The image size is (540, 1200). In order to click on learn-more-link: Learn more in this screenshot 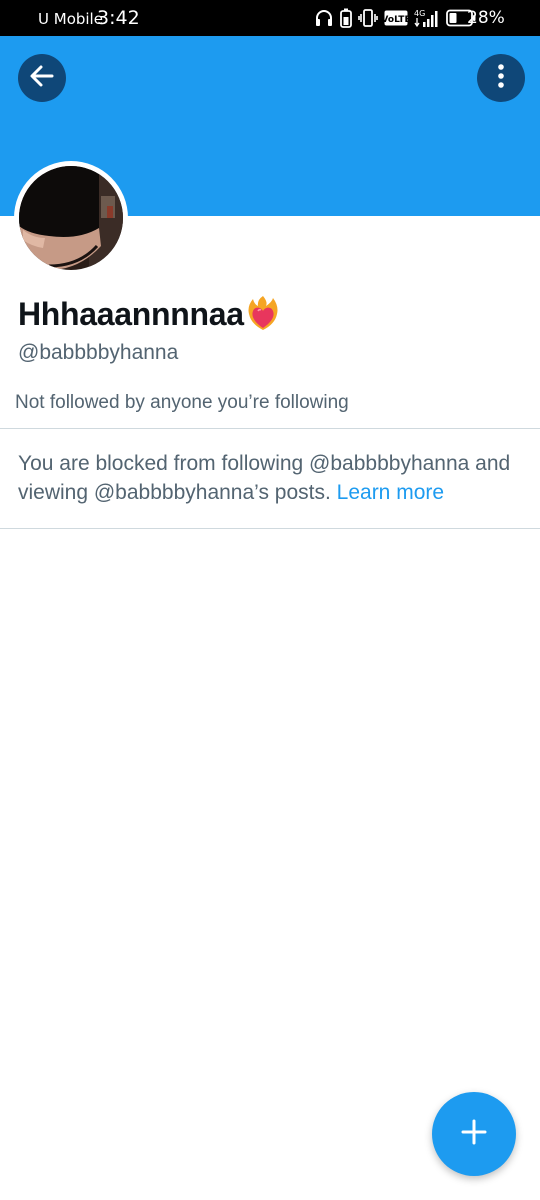, I will do `click(390, 492)`.